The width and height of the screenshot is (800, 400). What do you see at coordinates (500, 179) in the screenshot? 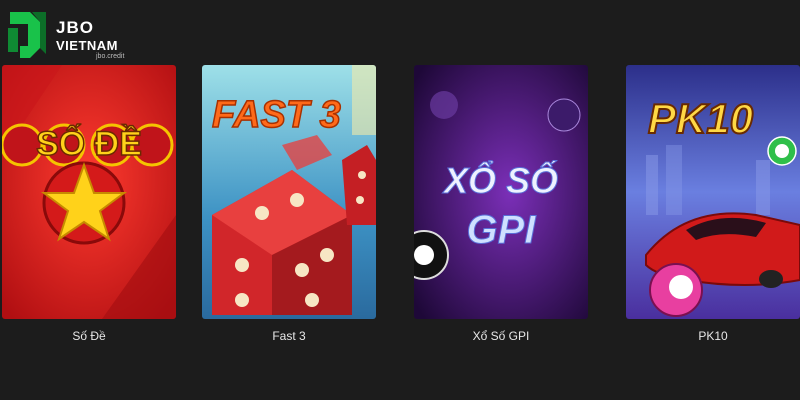
I see `xo-so-art-text: XỔ SỐ` at bounding box center [500, 179].